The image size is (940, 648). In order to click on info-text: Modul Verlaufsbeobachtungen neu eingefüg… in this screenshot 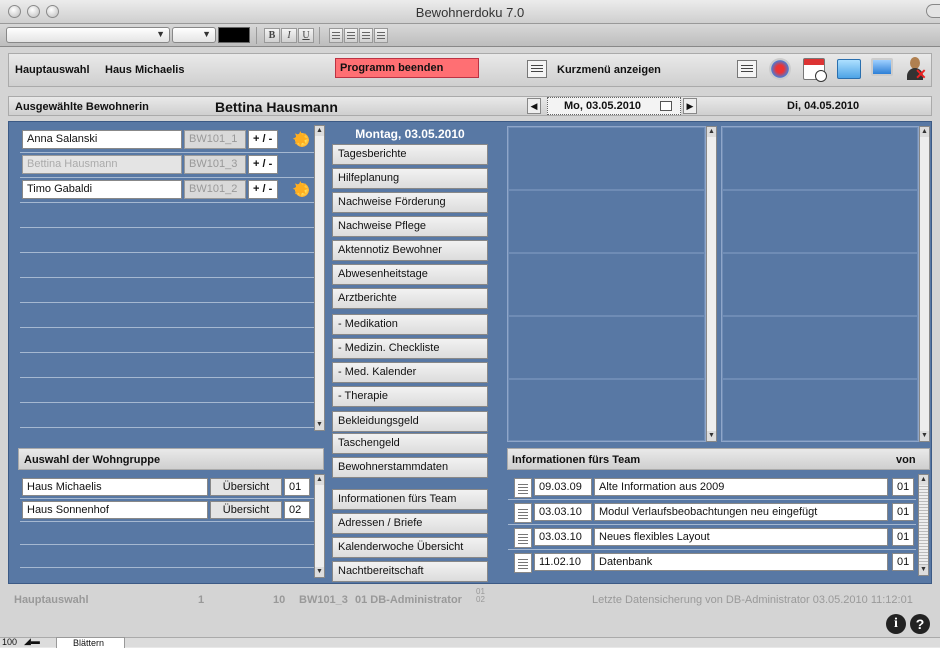, I will do `click(741, 512)`.